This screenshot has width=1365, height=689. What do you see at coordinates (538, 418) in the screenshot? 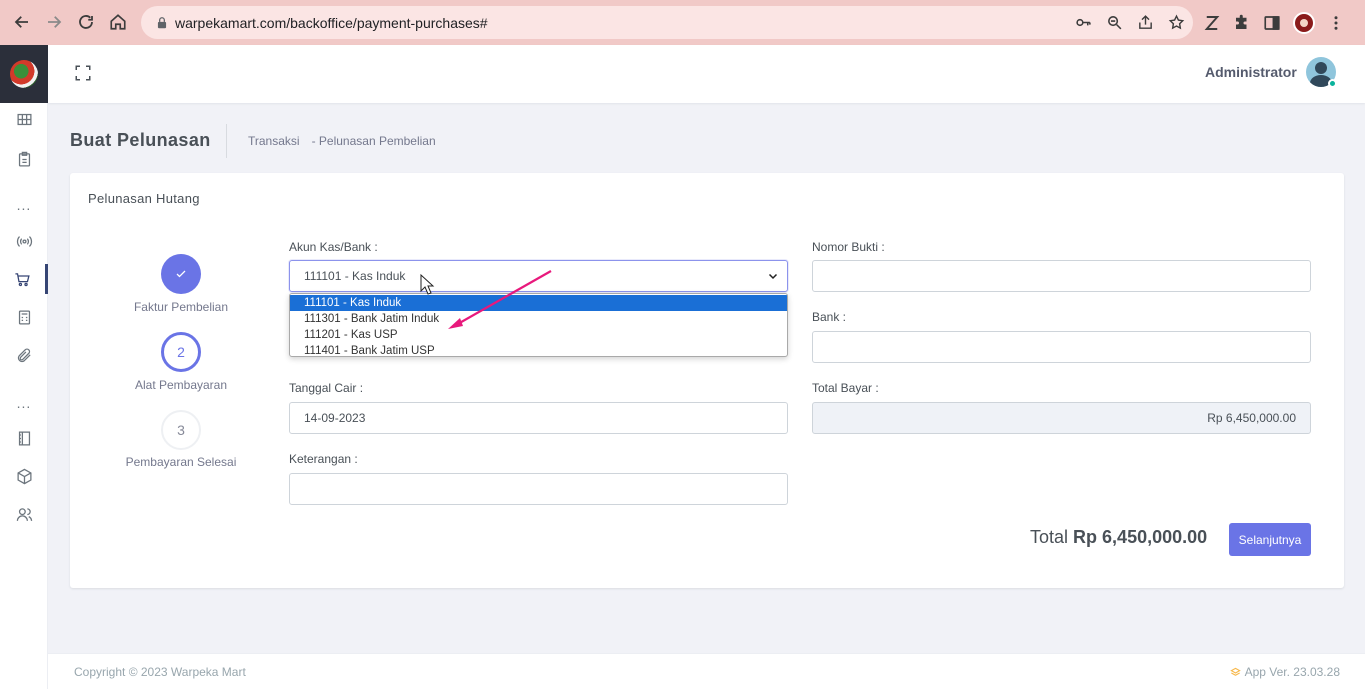
I see `tanggal-cair-input: 14-09-2023` at bounding box center [538, 418].